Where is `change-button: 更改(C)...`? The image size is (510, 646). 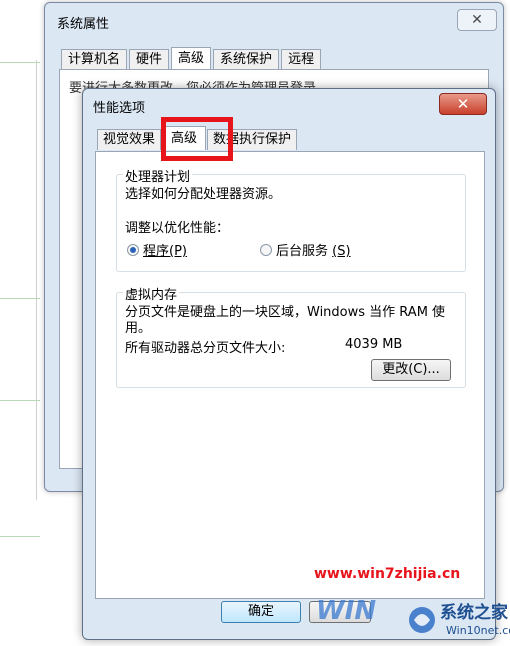
change-button: 更改(C)... is located at coordinates (411, 370).